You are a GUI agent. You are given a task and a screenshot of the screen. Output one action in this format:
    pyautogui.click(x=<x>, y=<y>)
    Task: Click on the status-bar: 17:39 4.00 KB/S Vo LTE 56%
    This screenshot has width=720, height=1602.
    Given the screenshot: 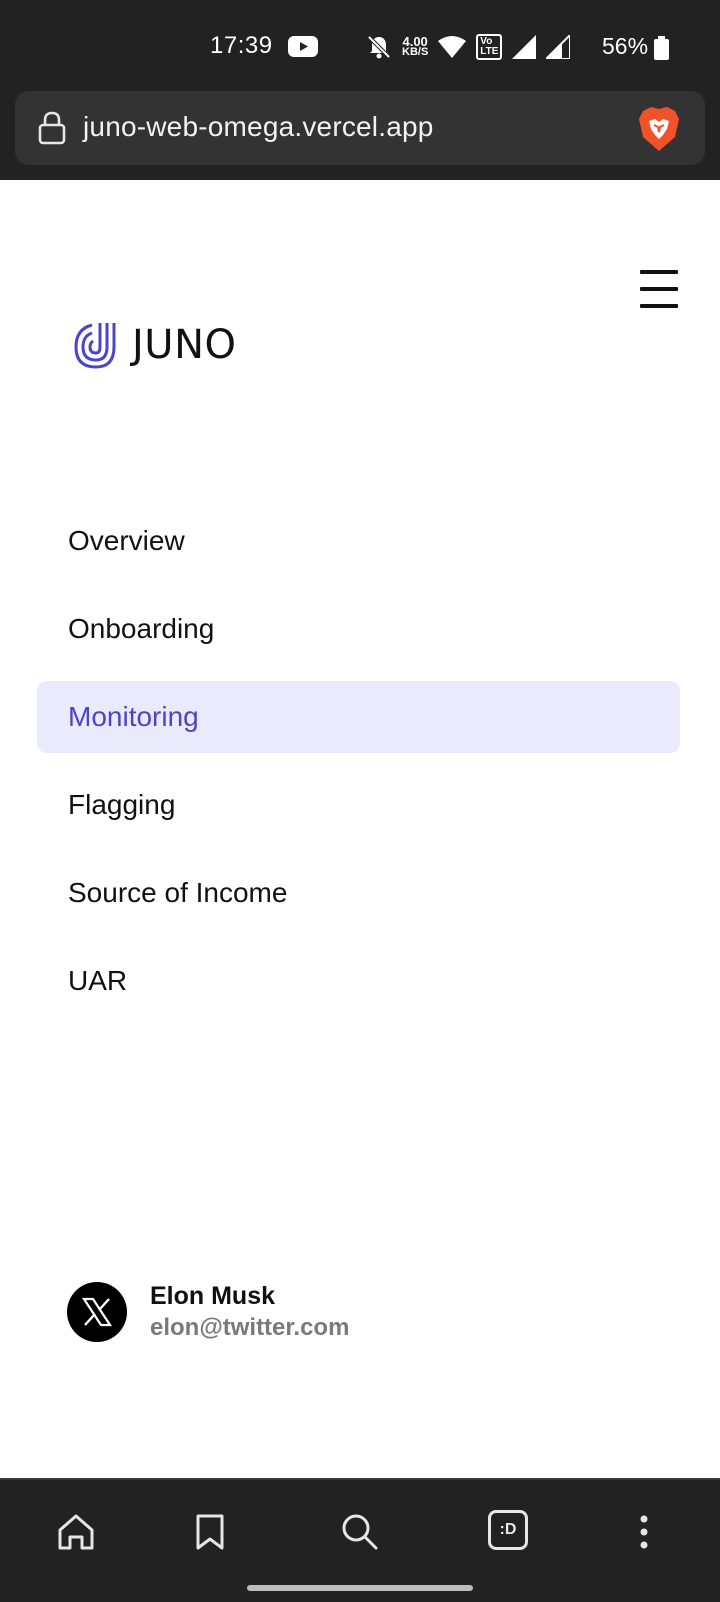 What is the action you would take?
    pyautogui.click(x=360, y=44)
    